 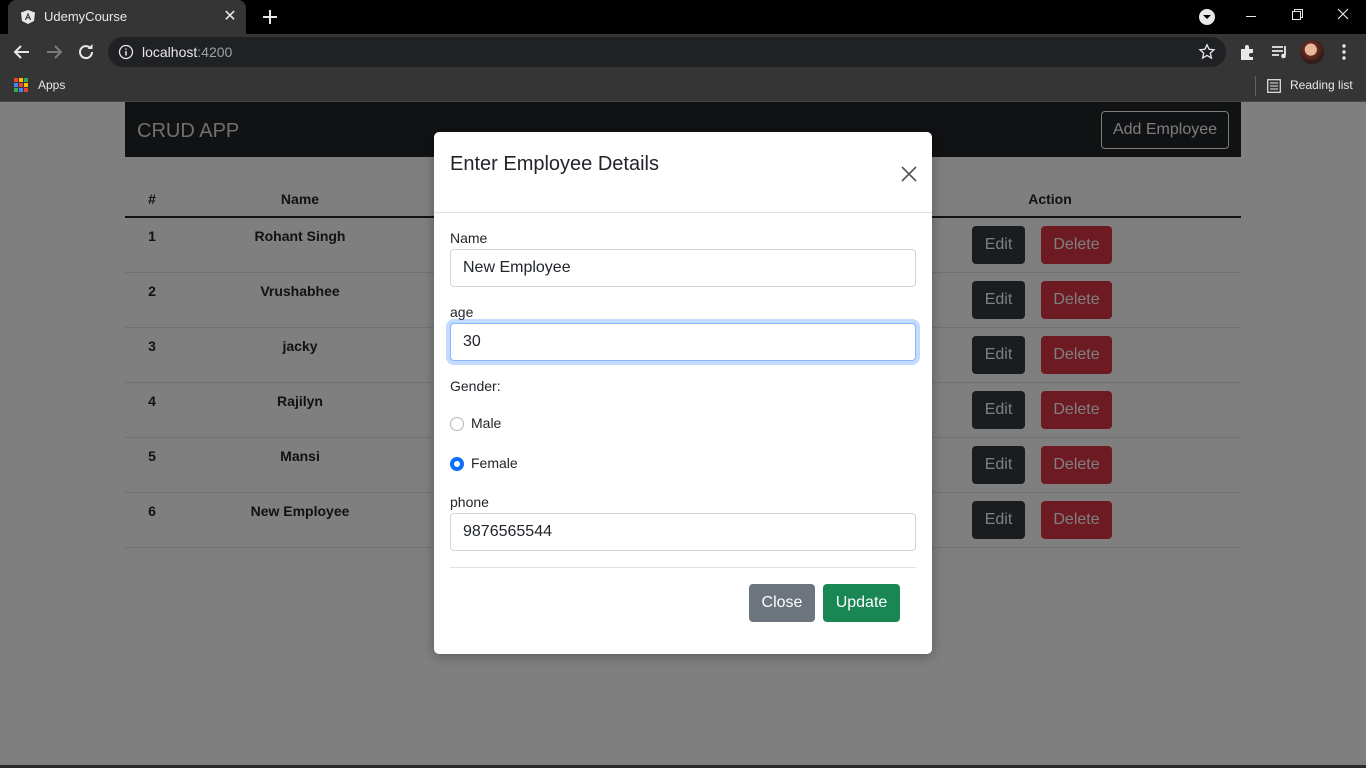 I want to click on modal-title: Enter Employee Details, so click(x=554, y=164).